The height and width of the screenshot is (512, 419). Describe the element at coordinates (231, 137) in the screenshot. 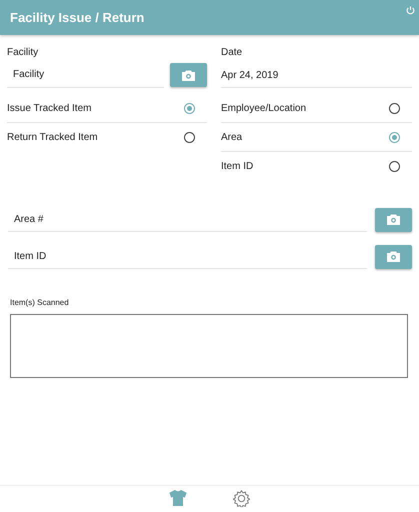

I see `option-label: Area` at that location.